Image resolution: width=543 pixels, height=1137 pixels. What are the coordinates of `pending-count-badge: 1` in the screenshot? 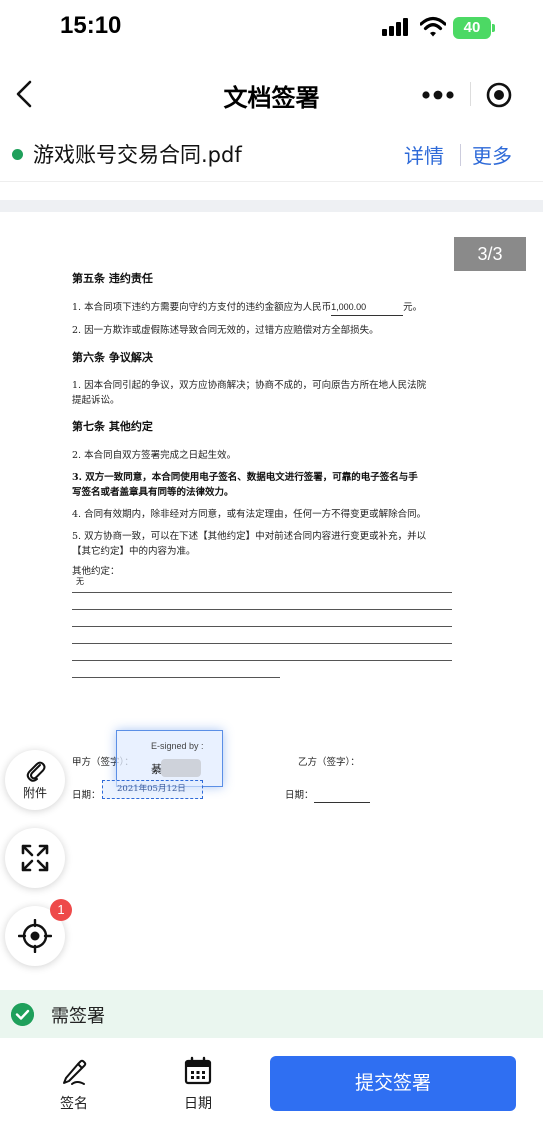 It's located at (61, 910).